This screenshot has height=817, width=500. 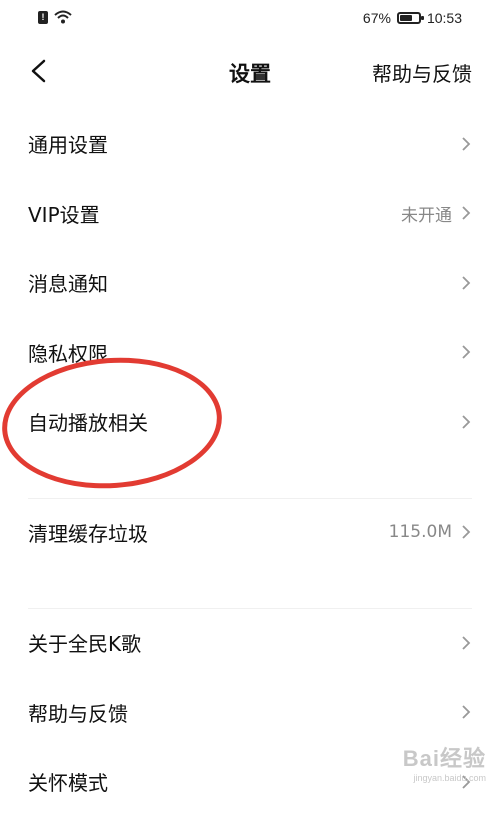 I want to click on watermark: Bai经验 jingyan.baidu.com, so click(x=444, y=762).